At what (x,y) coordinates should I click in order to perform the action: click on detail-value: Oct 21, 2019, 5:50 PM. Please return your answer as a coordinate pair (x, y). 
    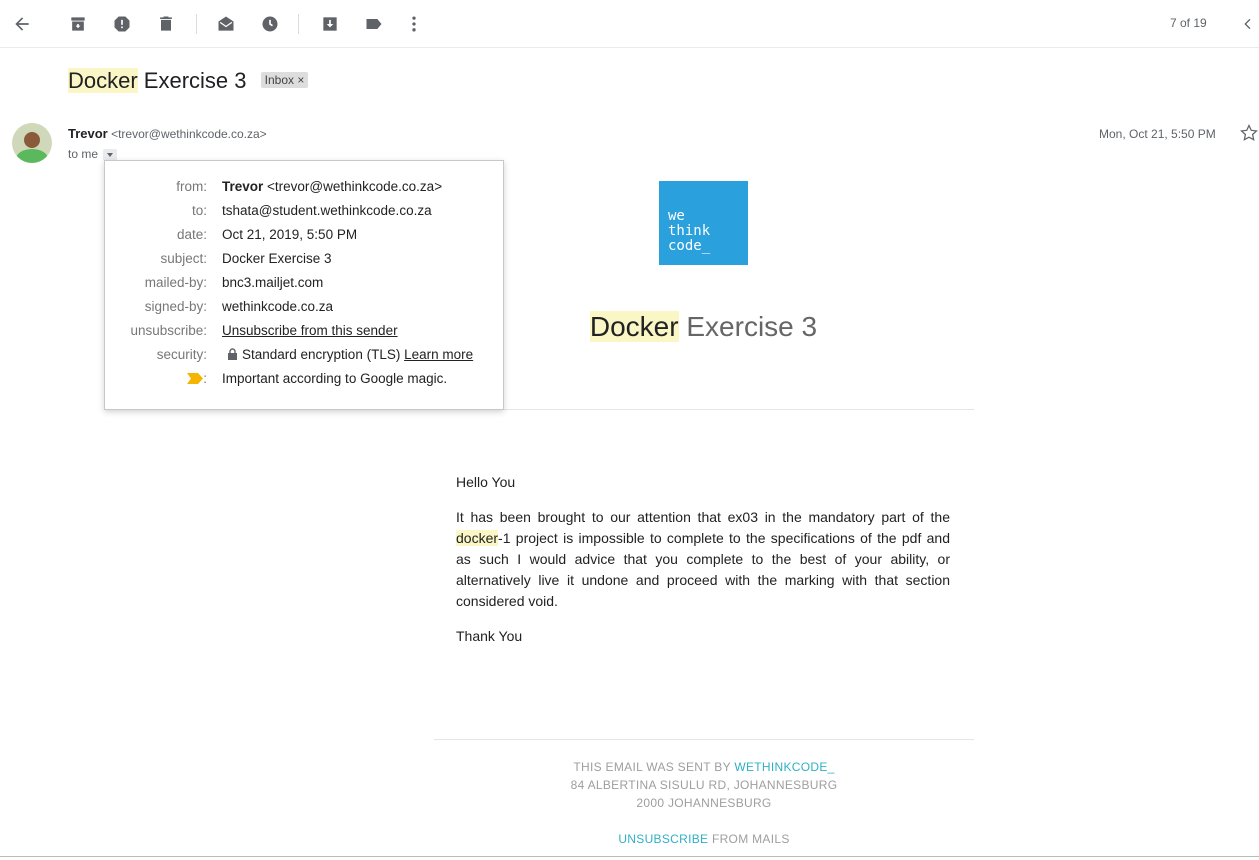
    Looking at the image, I should click on (290, 234).